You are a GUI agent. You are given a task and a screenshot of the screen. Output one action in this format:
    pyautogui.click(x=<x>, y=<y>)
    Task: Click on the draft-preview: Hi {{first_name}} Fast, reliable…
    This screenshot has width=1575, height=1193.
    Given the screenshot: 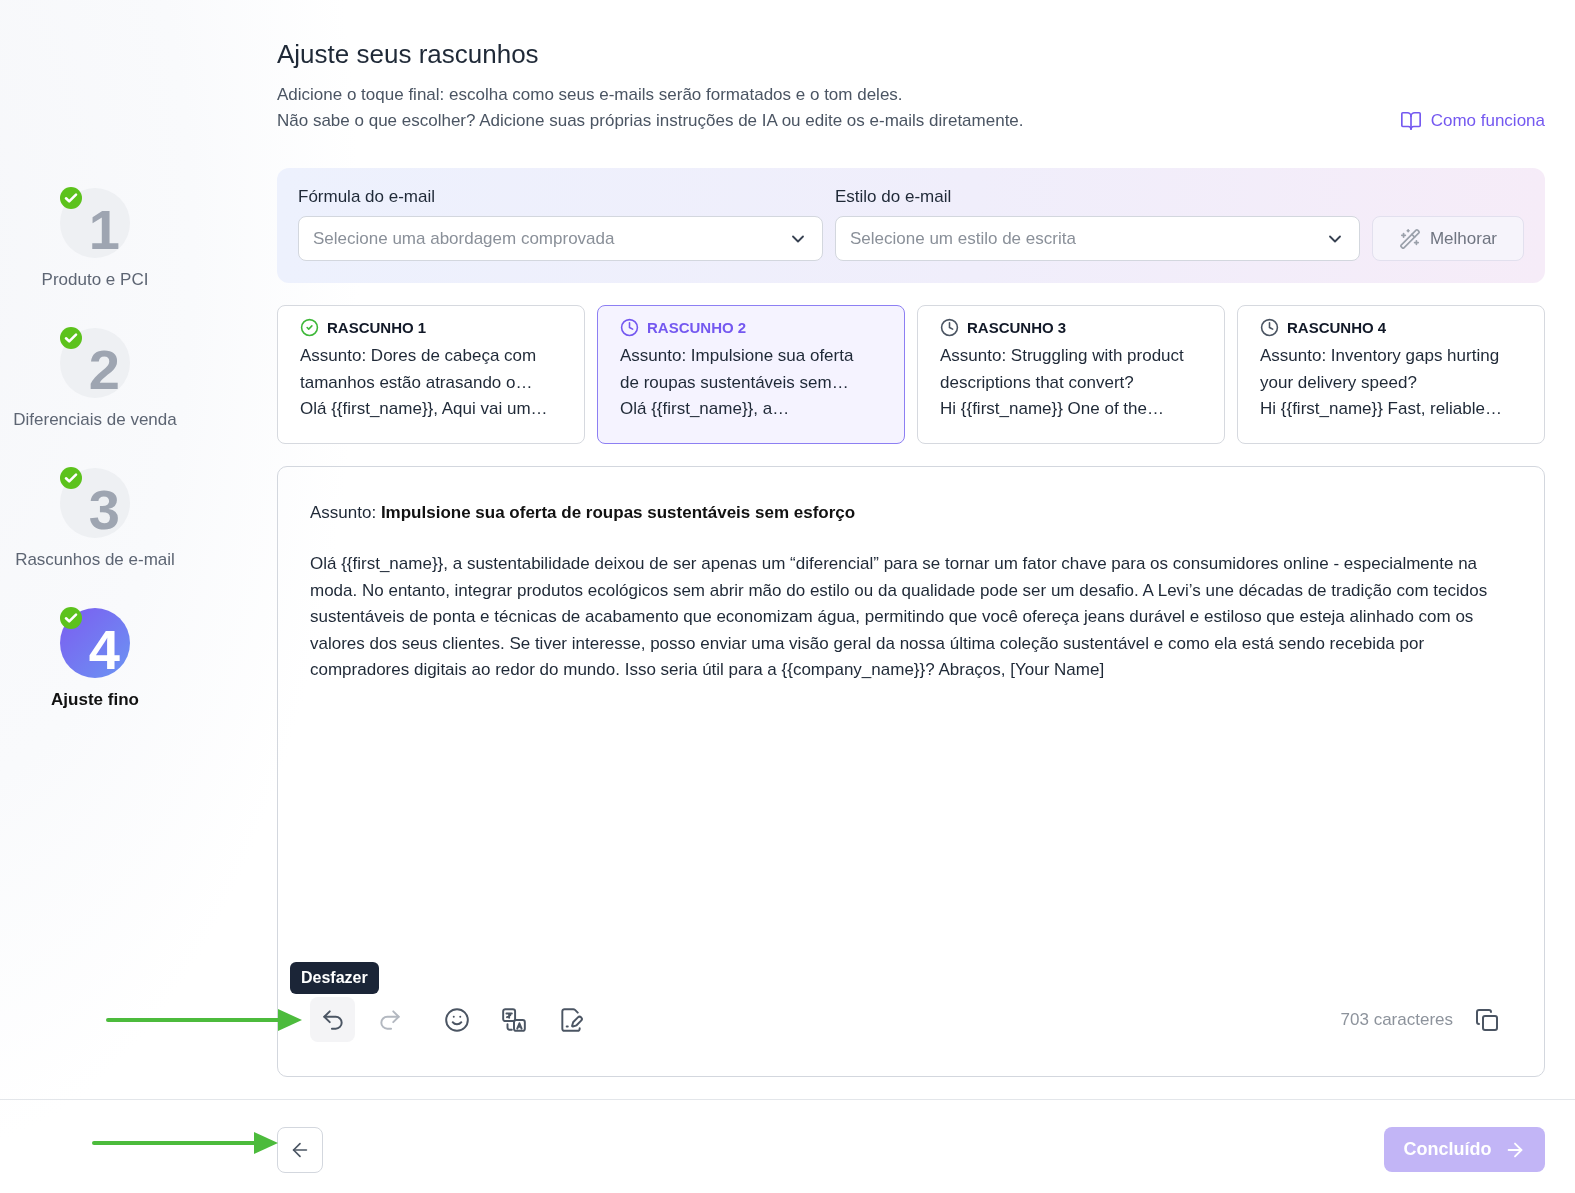 What is the action you would take?
    pyautogui.click(x=1381, y=409)
    